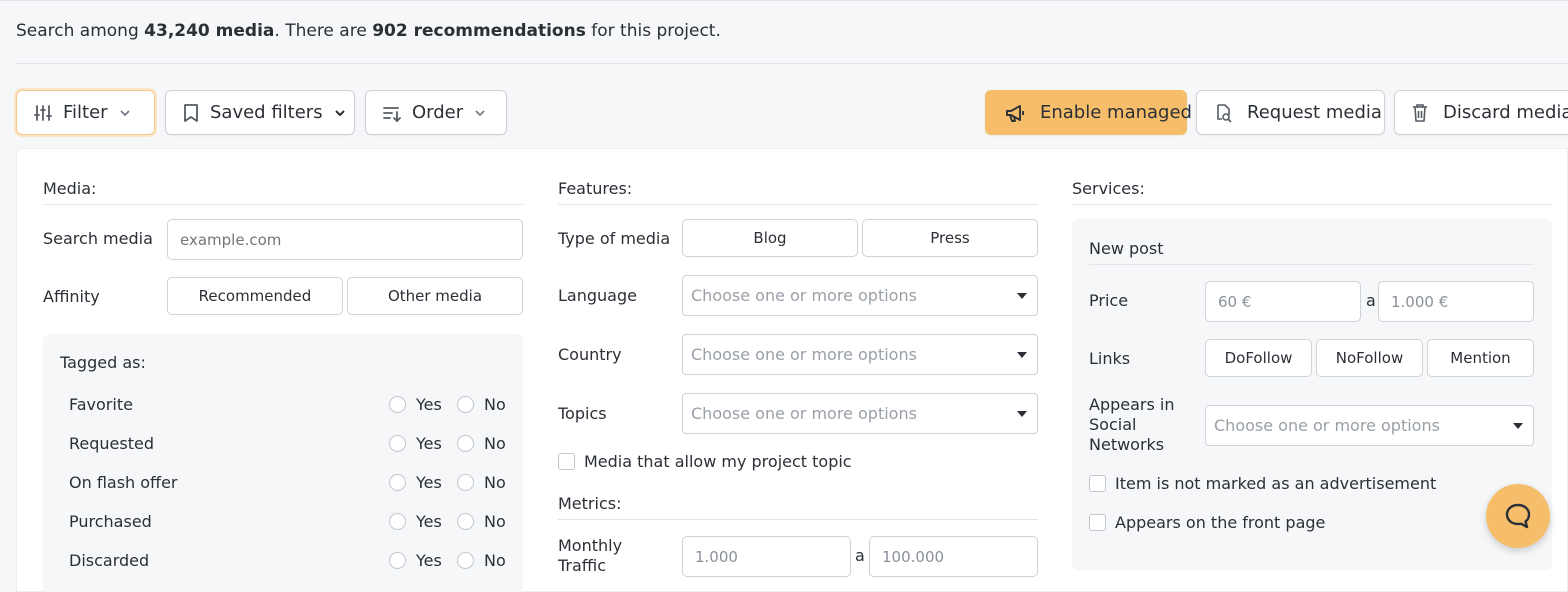  I want to click on price-max-input: 1.000 €, so click(1456, 301).